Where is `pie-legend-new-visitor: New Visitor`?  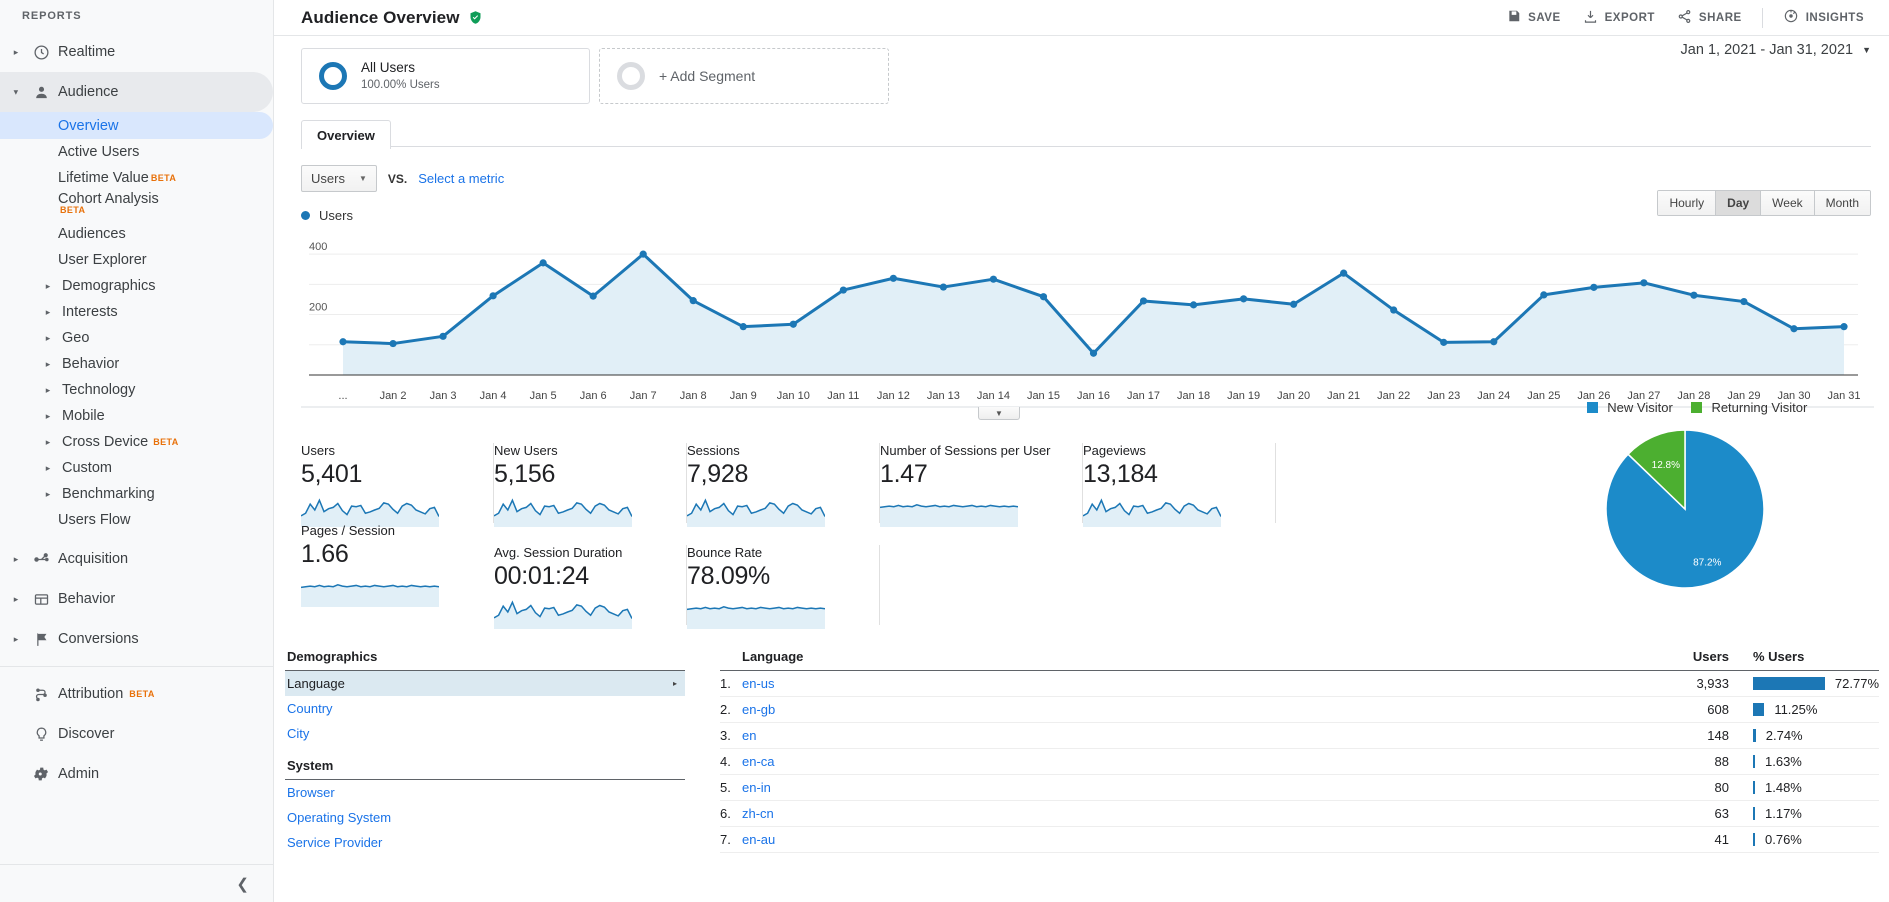 pie-legend-new-visitor: New Visitor is located at coordinates (1629, 407).